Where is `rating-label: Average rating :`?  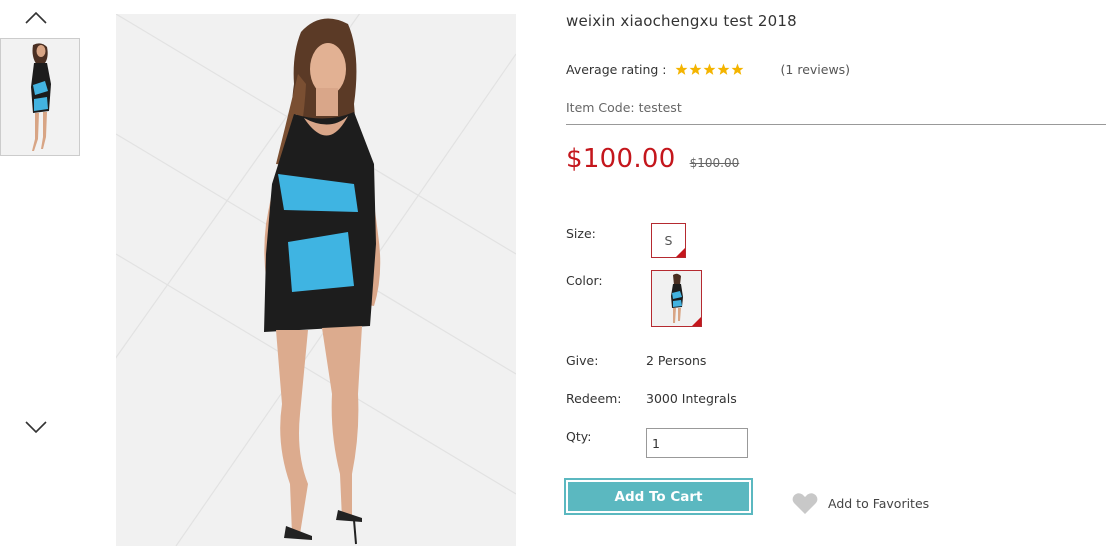
rating-label: Average rating : is located at coordinates (616, 69).